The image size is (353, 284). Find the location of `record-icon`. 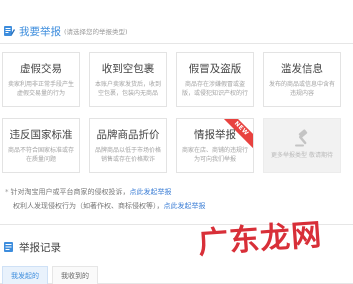

record-icon is located at coordinates (8, 247).